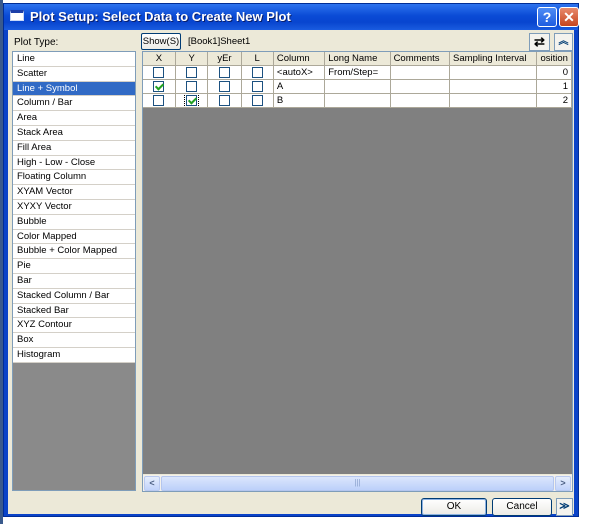  I want to click on column-header: Sampling Interval, so click(493, 59).